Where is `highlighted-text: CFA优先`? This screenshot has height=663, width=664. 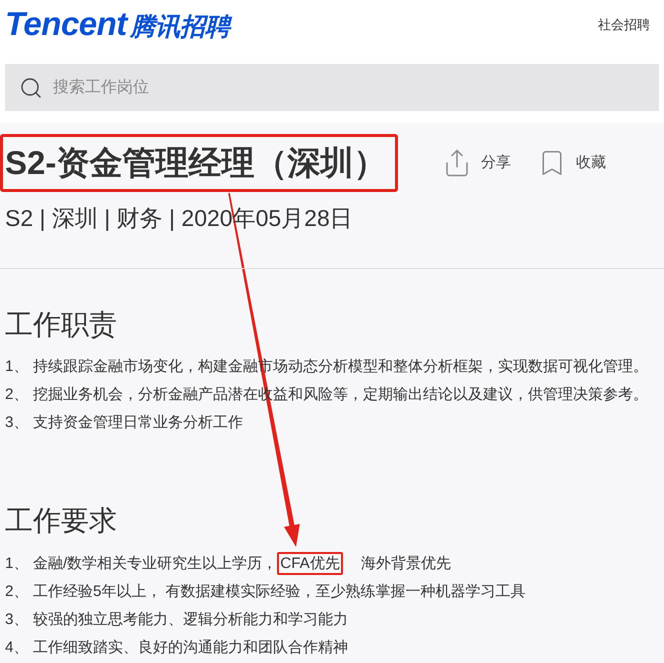 highlighted-text: CFA优先 is located at coordinates (310, 563).